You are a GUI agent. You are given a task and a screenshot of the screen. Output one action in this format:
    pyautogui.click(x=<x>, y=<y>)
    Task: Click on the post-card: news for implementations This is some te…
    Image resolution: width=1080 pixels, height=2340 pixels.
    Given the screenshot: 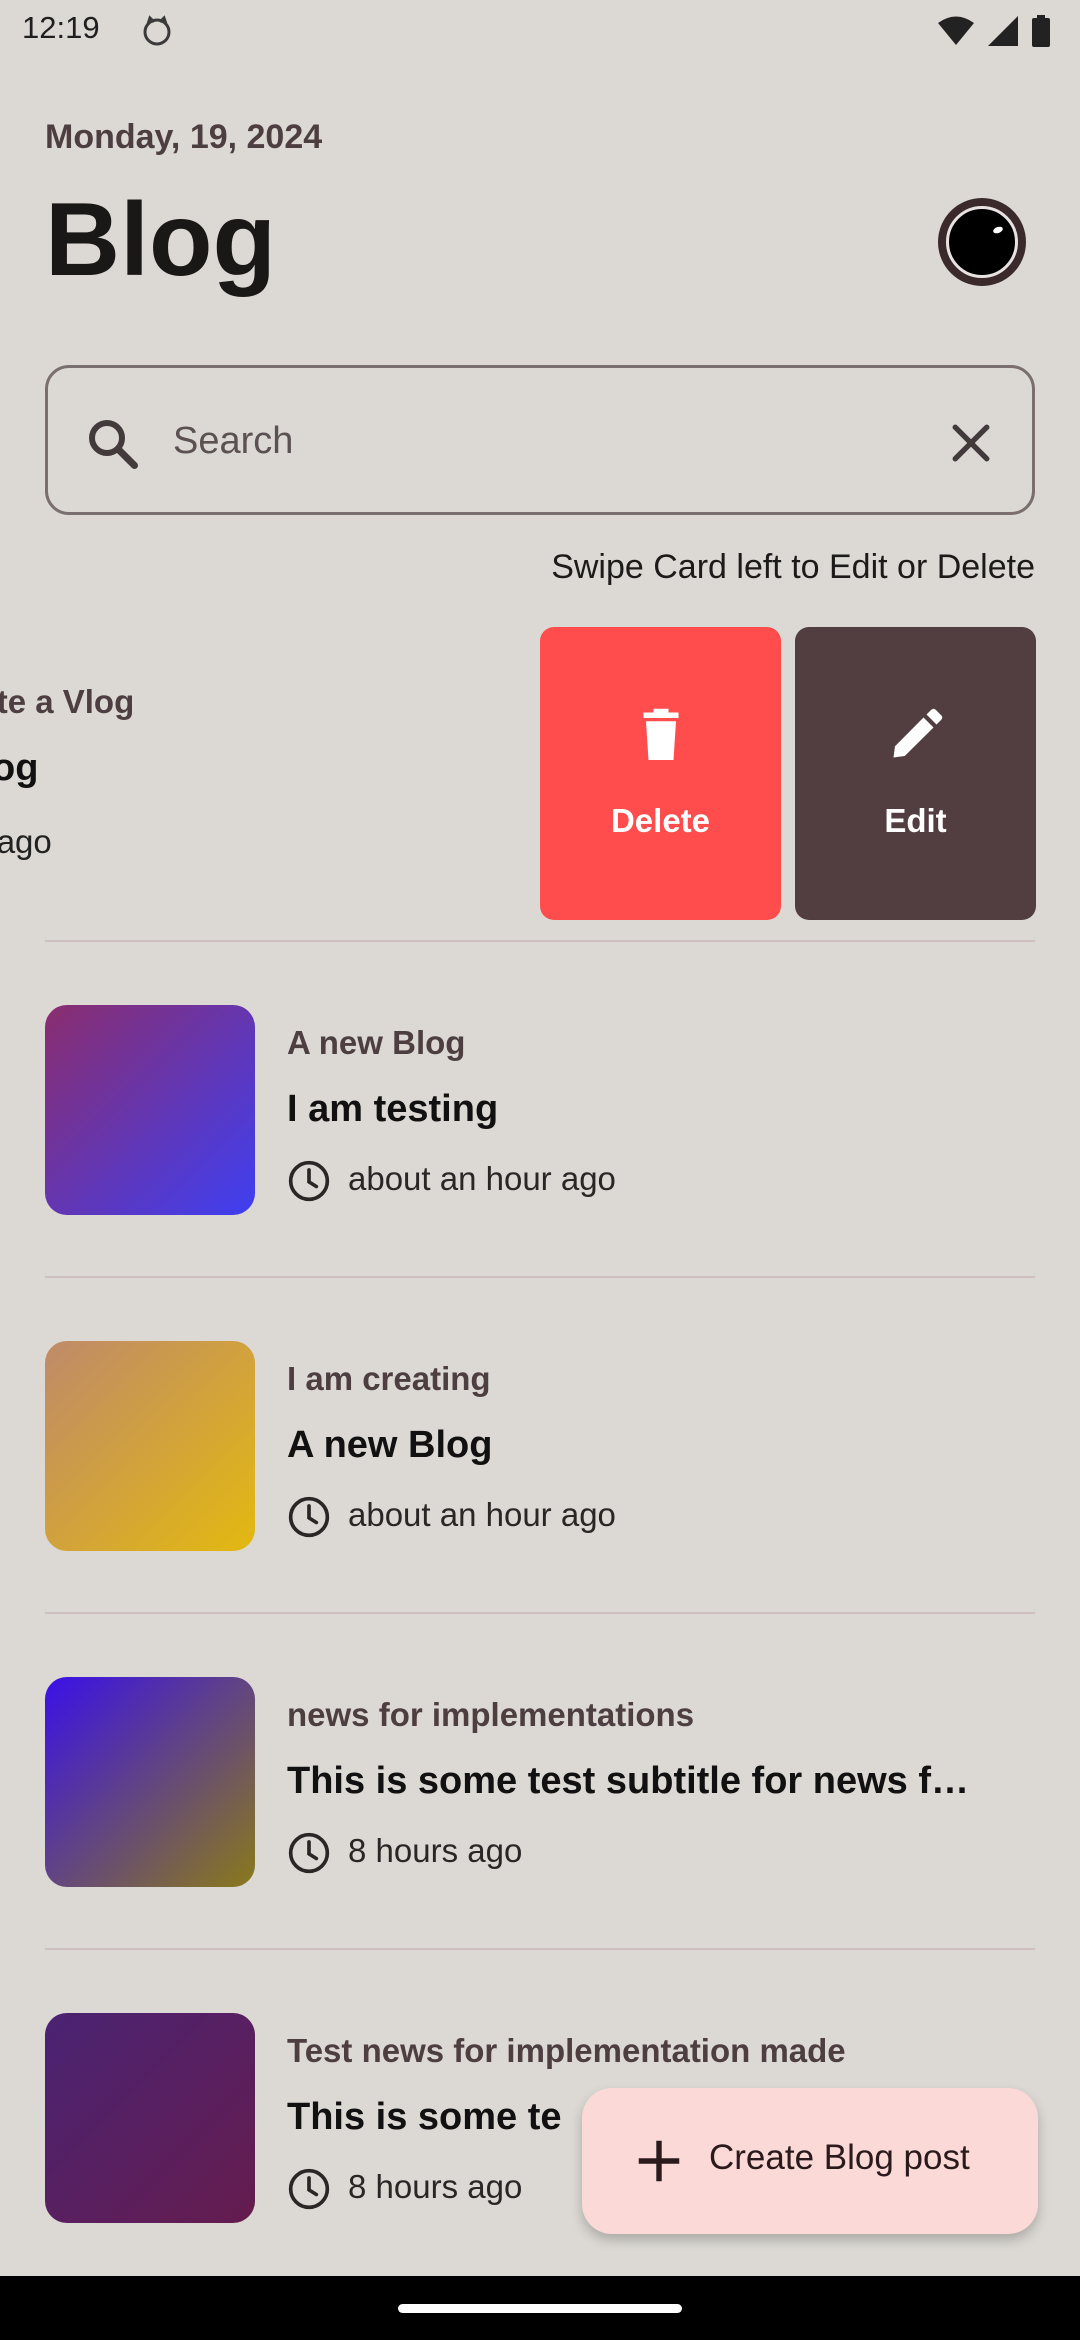 What is the action you would take?
    pyautogui.click(x=540, y=1786)
    